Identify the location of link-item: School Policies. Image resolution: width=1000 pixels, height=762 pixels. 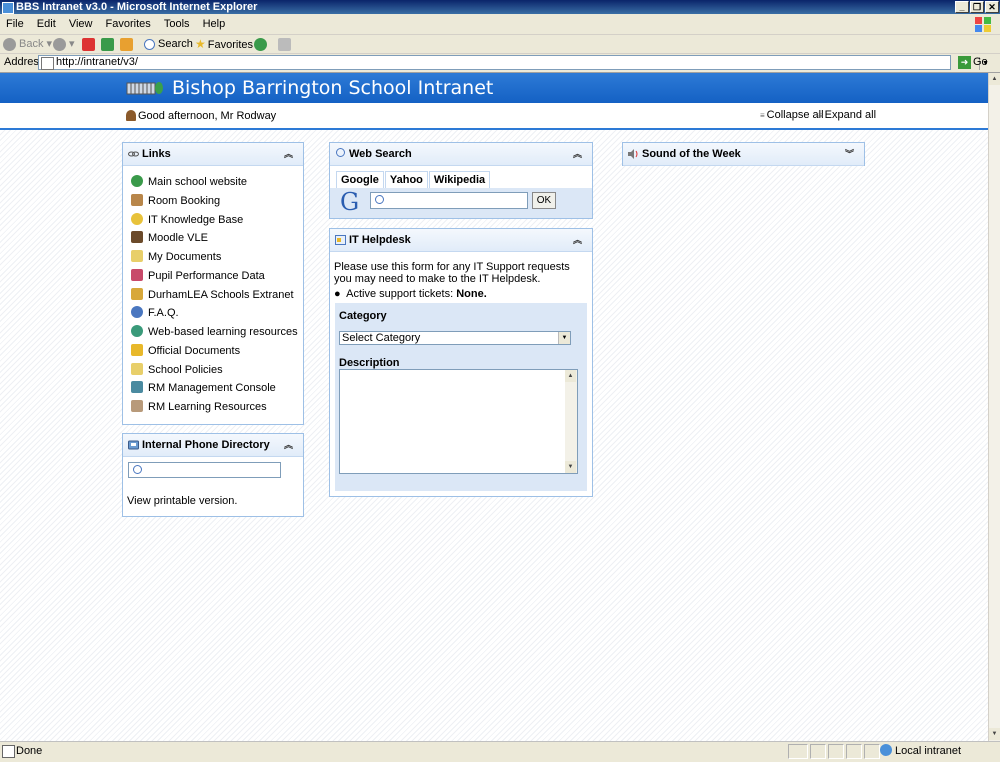
(177, 370).